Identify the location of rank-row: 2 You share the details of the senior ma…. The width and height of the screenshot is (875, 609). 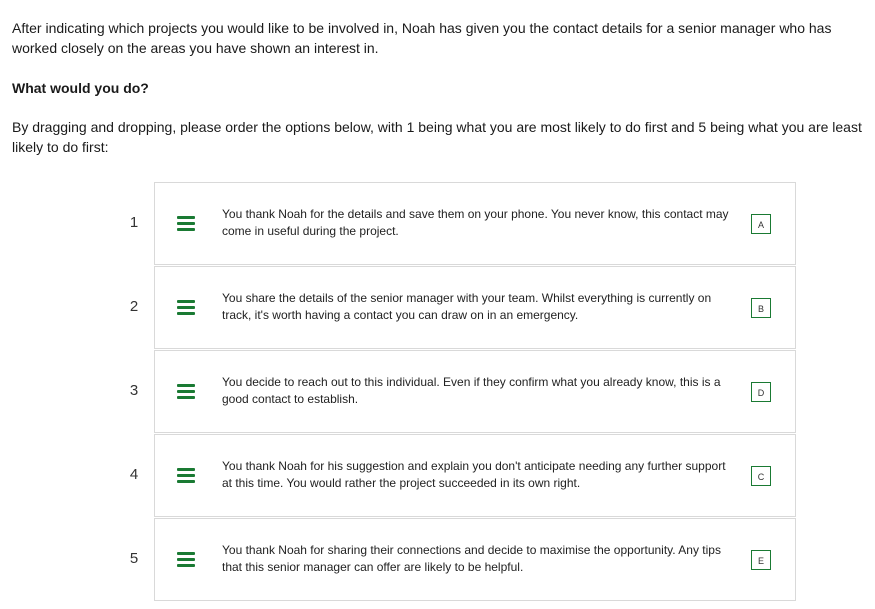
(460, 308).